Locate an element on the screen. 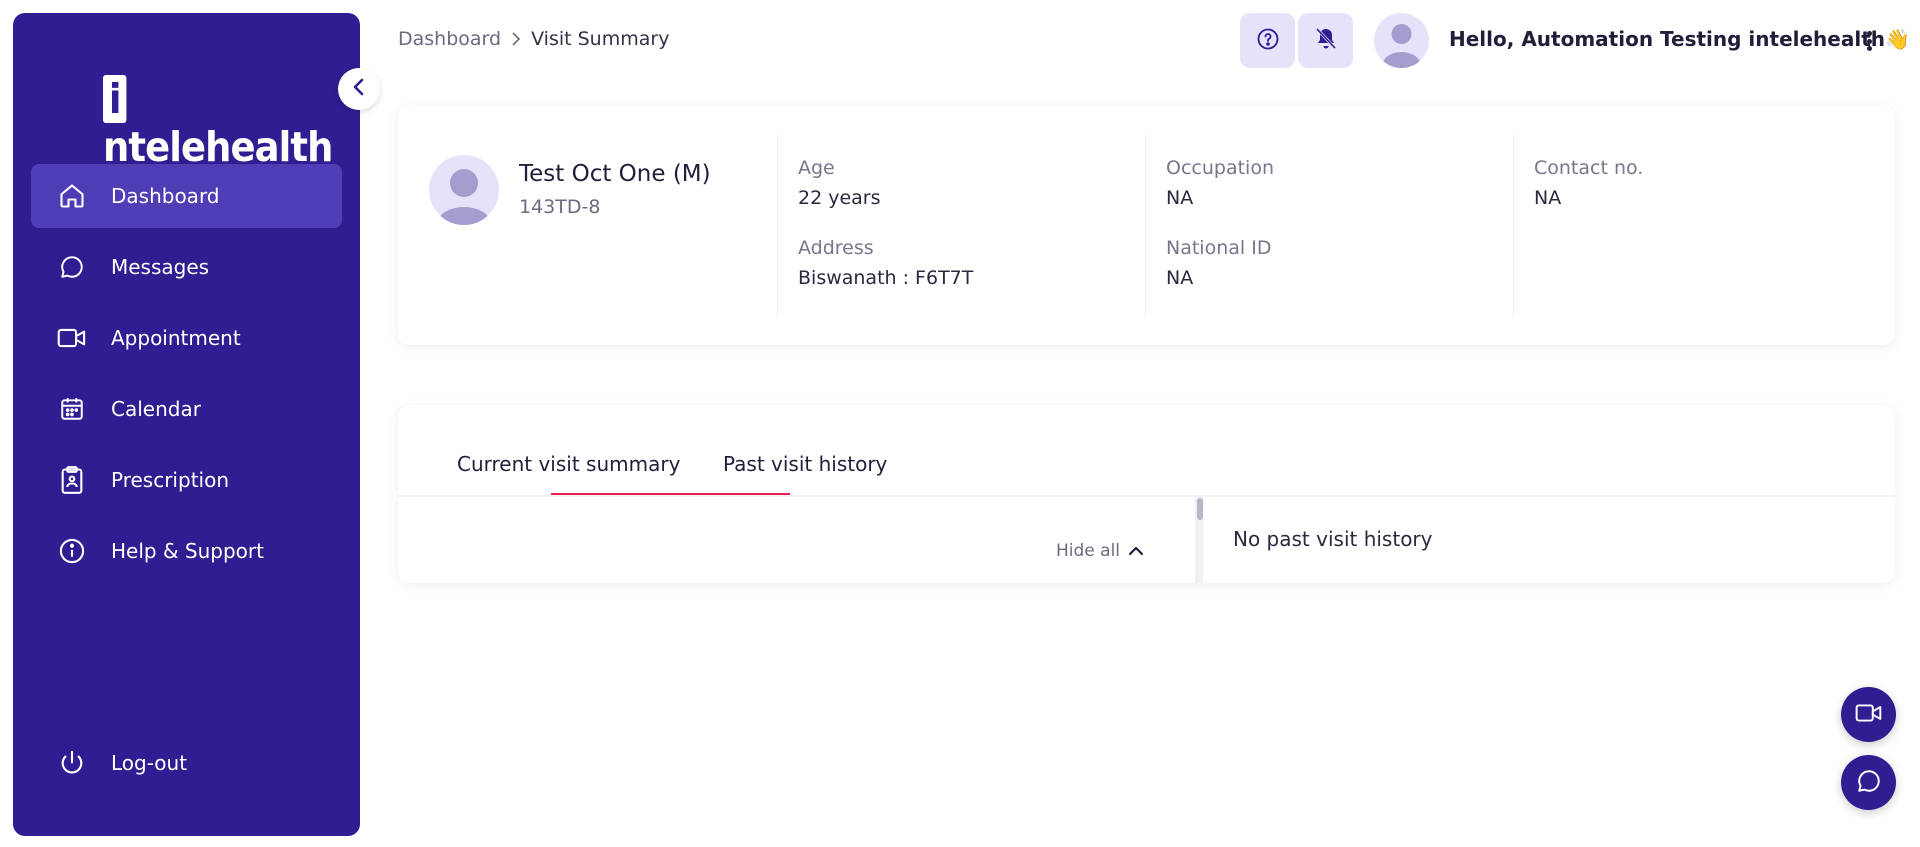  national-id-value: NA is located at coordinates (1180, 278).